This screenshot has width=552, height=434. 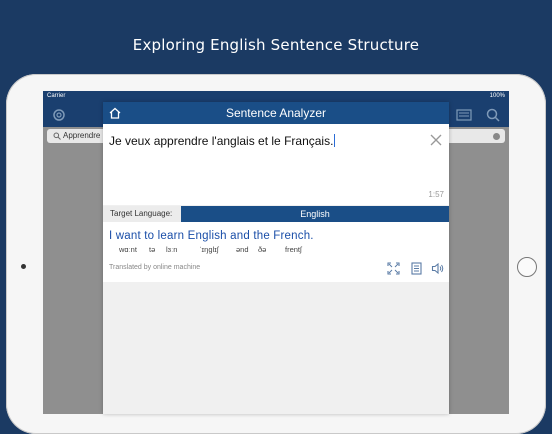 What do you see at coordinates (59, 115) in the screenshot?
I see `gear-icon` at bounding box center [59, 115].